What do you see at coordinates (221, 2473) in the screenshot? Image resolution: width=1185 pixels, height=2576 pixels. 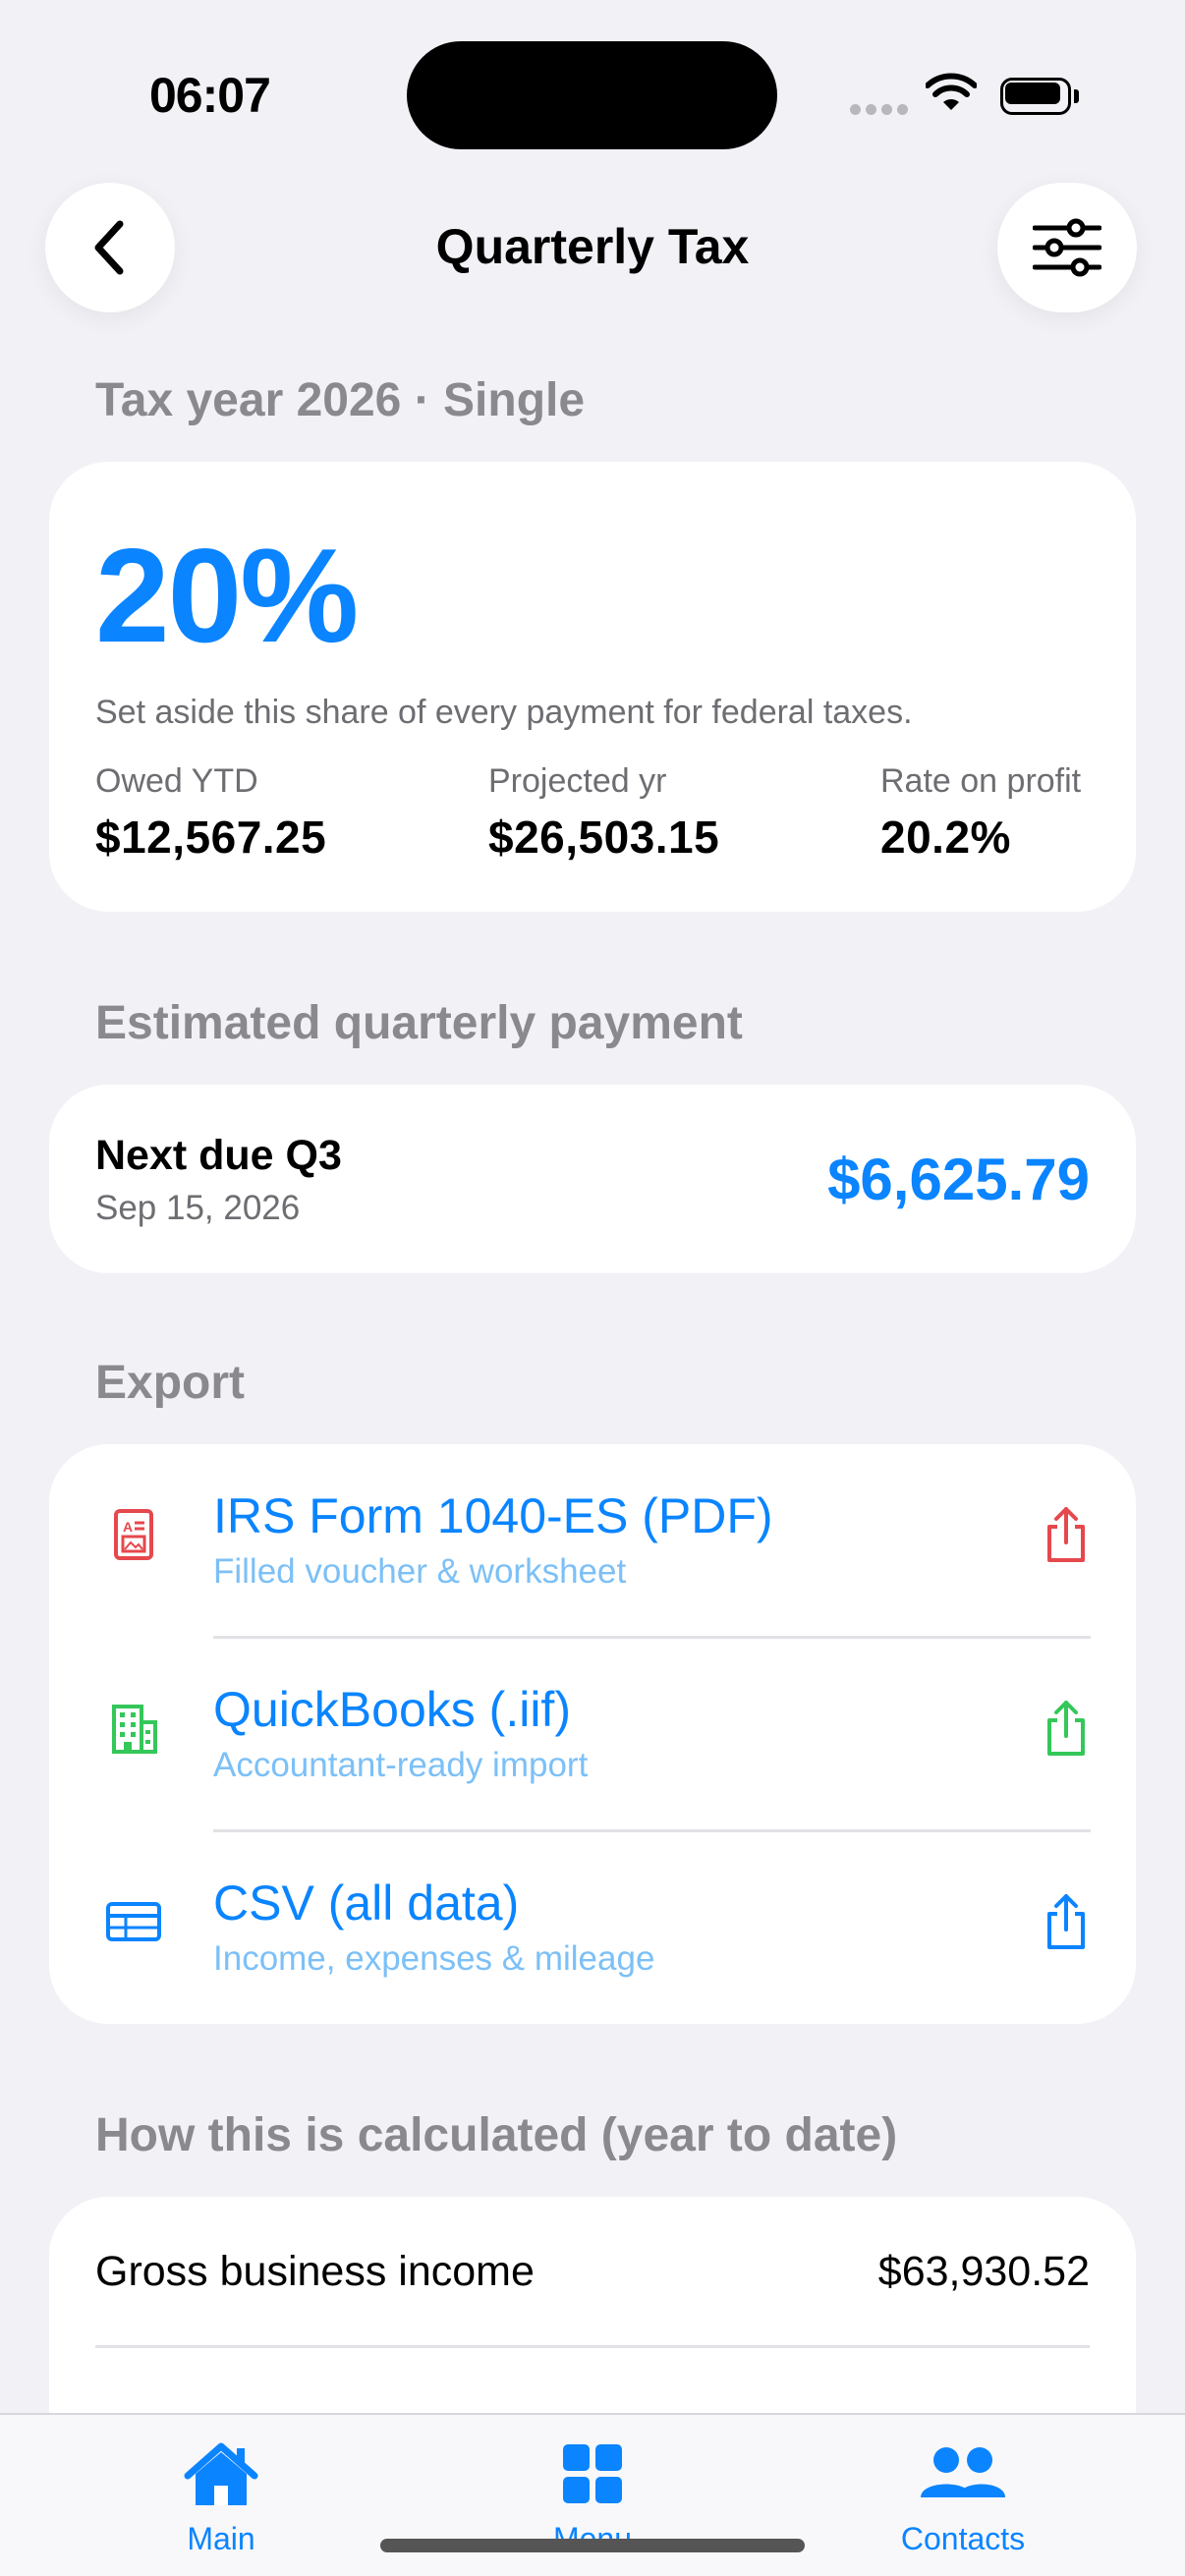 I see `home-icon` at bounding box center [221, 2473].